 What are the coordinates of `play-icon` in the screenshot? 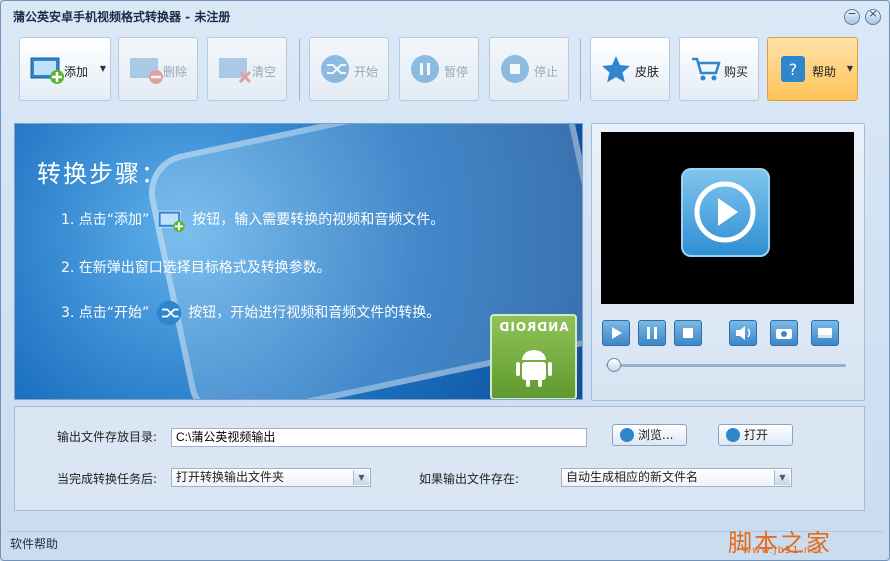 It's located at (617, 333).